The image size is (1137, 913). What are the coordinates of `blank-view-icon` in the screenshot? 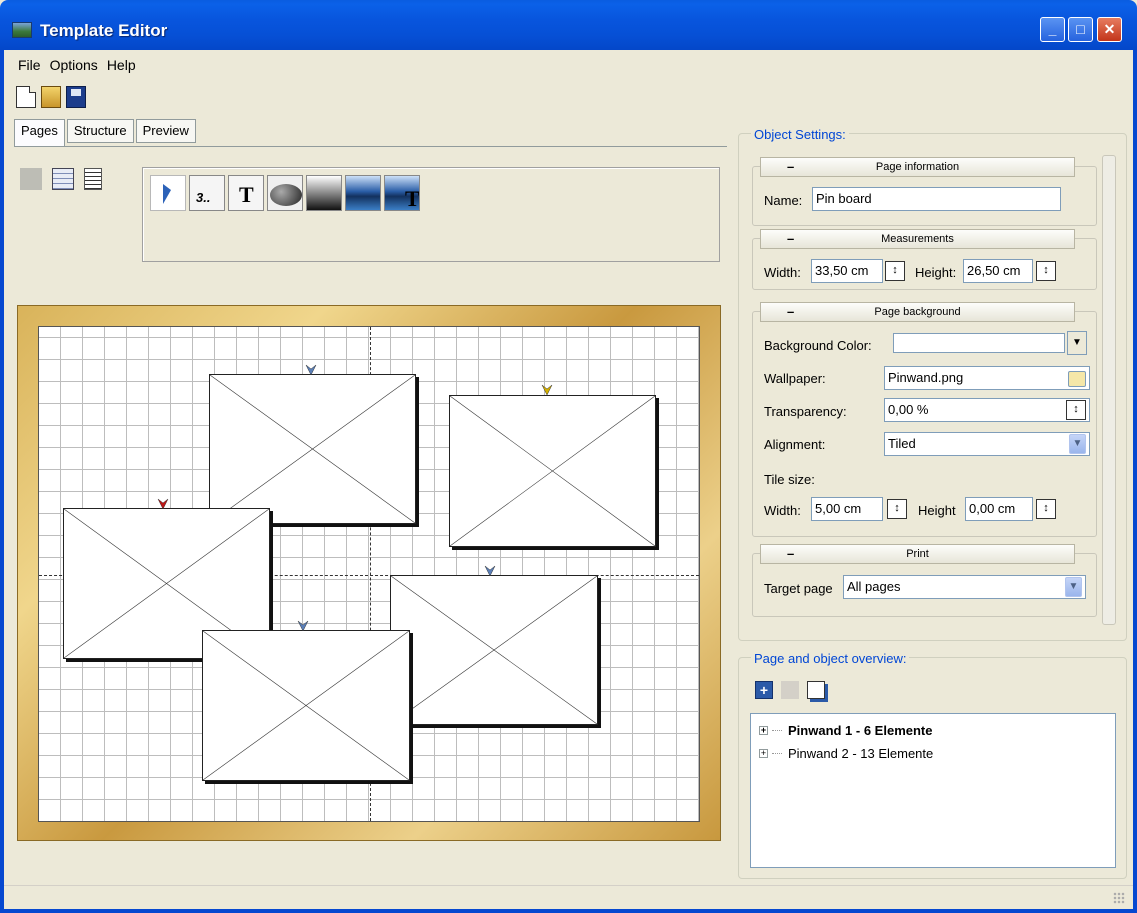 It's located at (31, 179).